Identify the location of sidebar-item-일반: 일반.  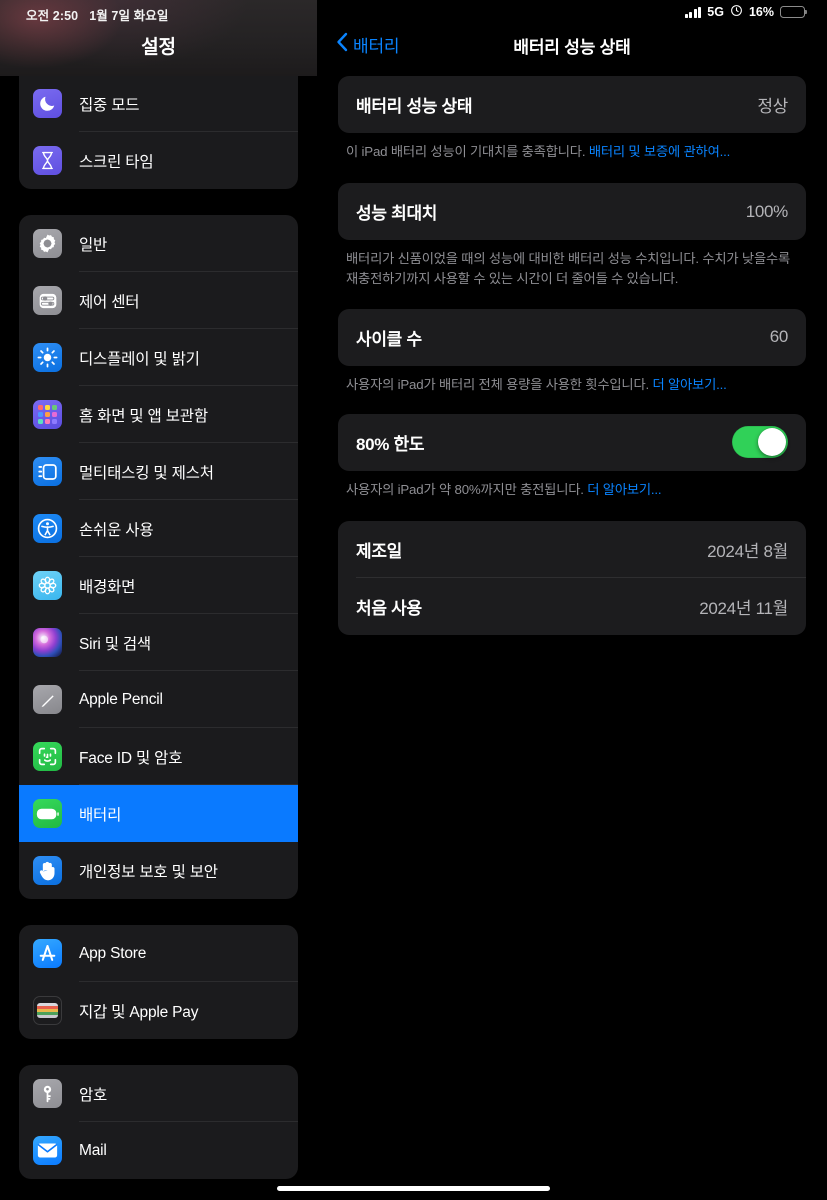
(158, 243).